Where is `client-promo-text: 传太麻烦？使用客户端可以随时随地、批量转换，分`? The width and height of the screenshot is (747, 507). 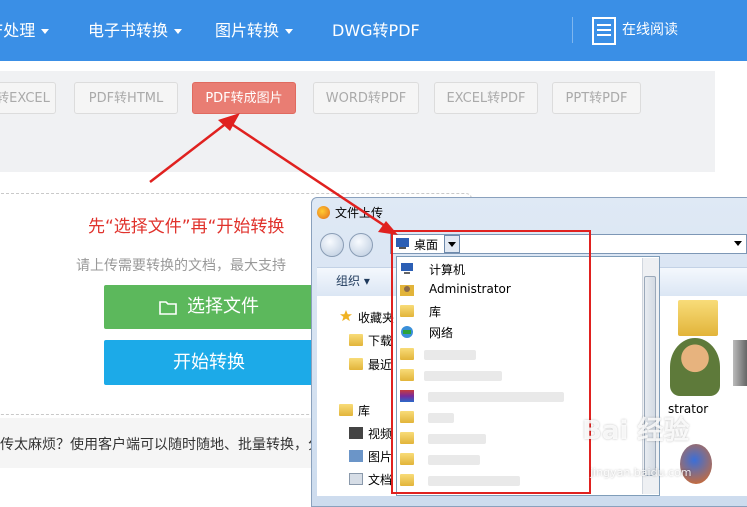 client-promo-text: 传太麻烦？使用客户端可以随时随地、批量转换，分 is located at coordinates (161, 445).